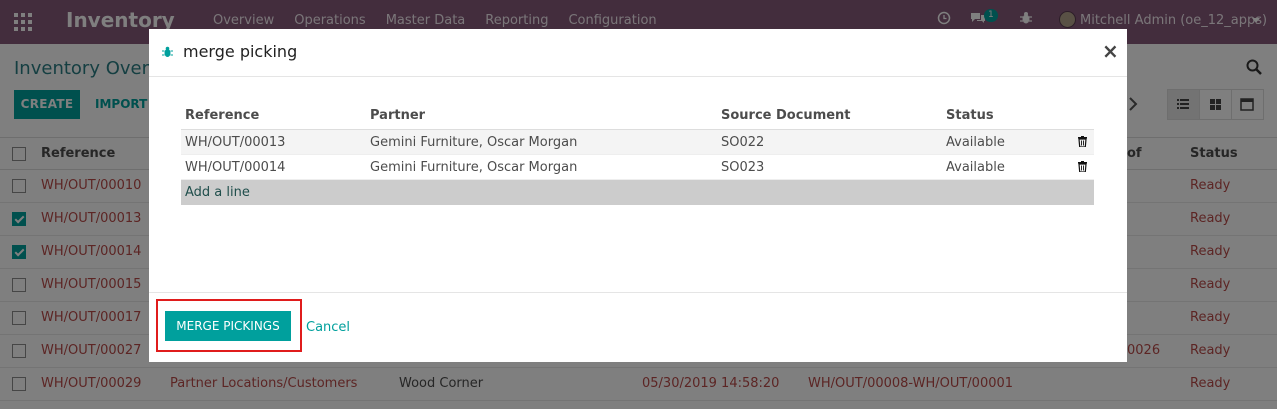  Describe the element at coordinates (235, 167) in the screenshot. I see `cell-reference: WH/OUT/00014` at that location.